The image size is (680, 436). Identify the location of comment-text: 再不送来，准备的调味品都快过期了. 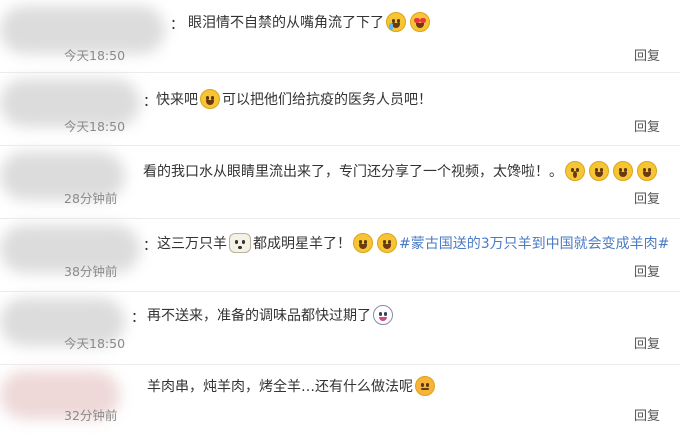
(271, 315).